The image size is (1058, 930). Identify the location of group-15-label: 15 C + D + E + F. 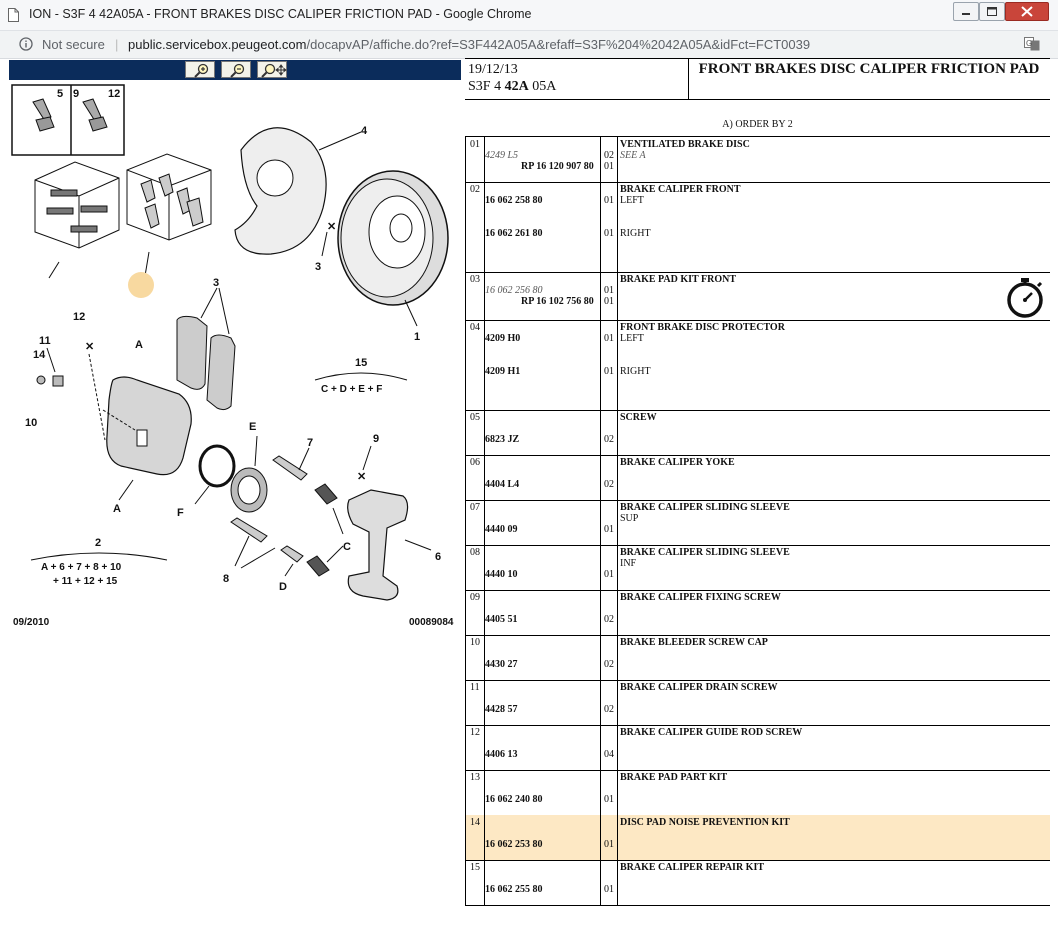
(361, 376).